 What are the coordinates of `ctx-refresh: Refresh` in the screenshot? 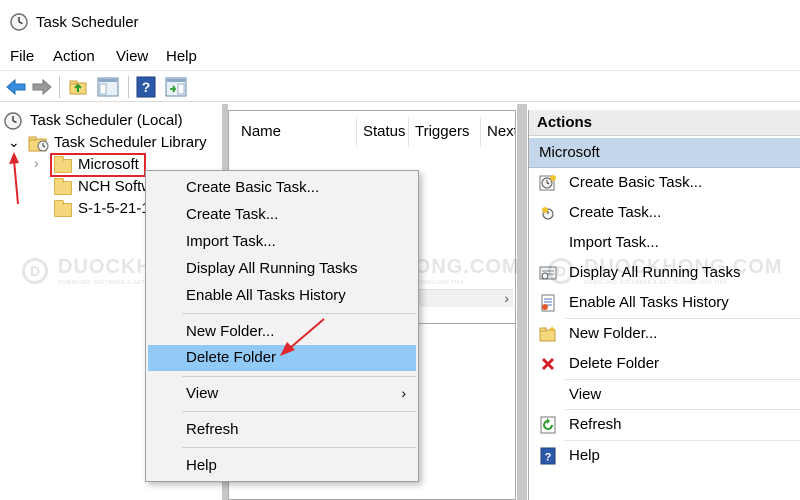 It's located at (282, 430).